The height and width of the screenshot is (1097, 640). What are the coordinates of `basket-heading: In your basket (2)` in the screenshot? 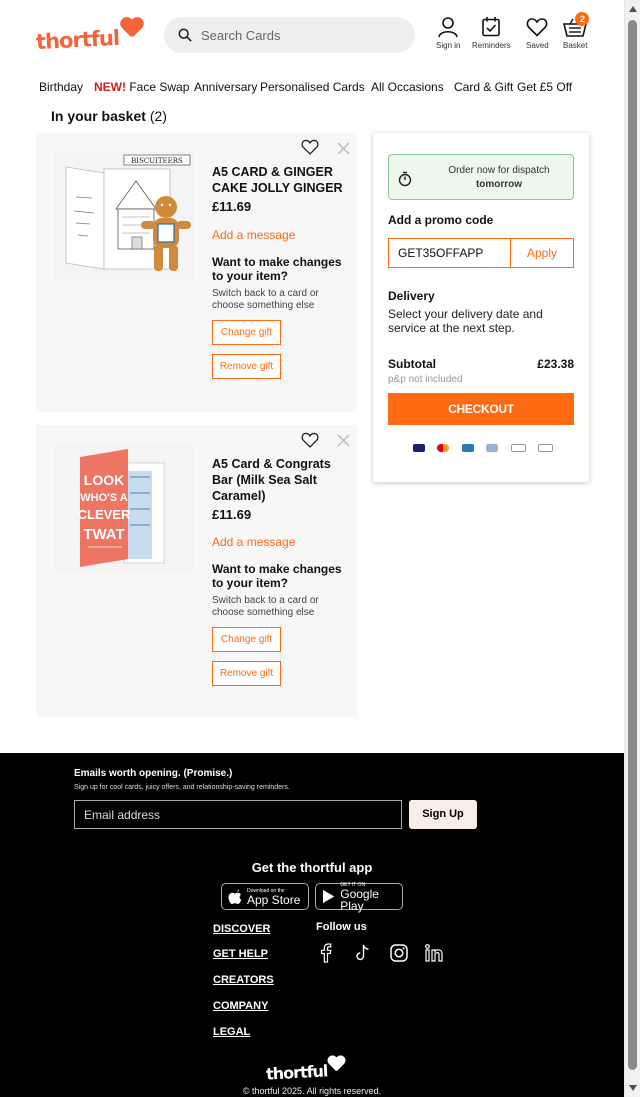 It's located at (109, 116).